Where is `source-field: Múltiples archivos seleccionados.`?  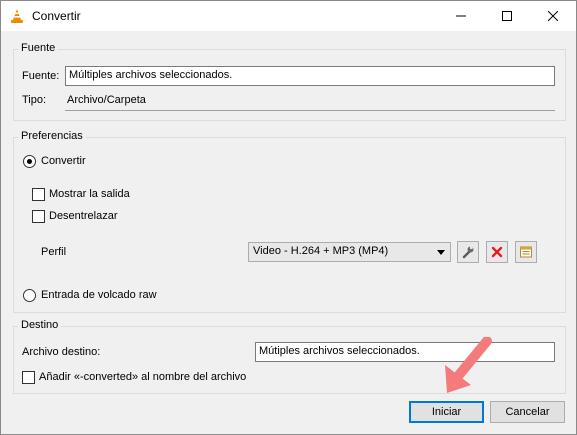 source-field: Múltiples archivos seleccionados. is located at coordinates (310, 76).